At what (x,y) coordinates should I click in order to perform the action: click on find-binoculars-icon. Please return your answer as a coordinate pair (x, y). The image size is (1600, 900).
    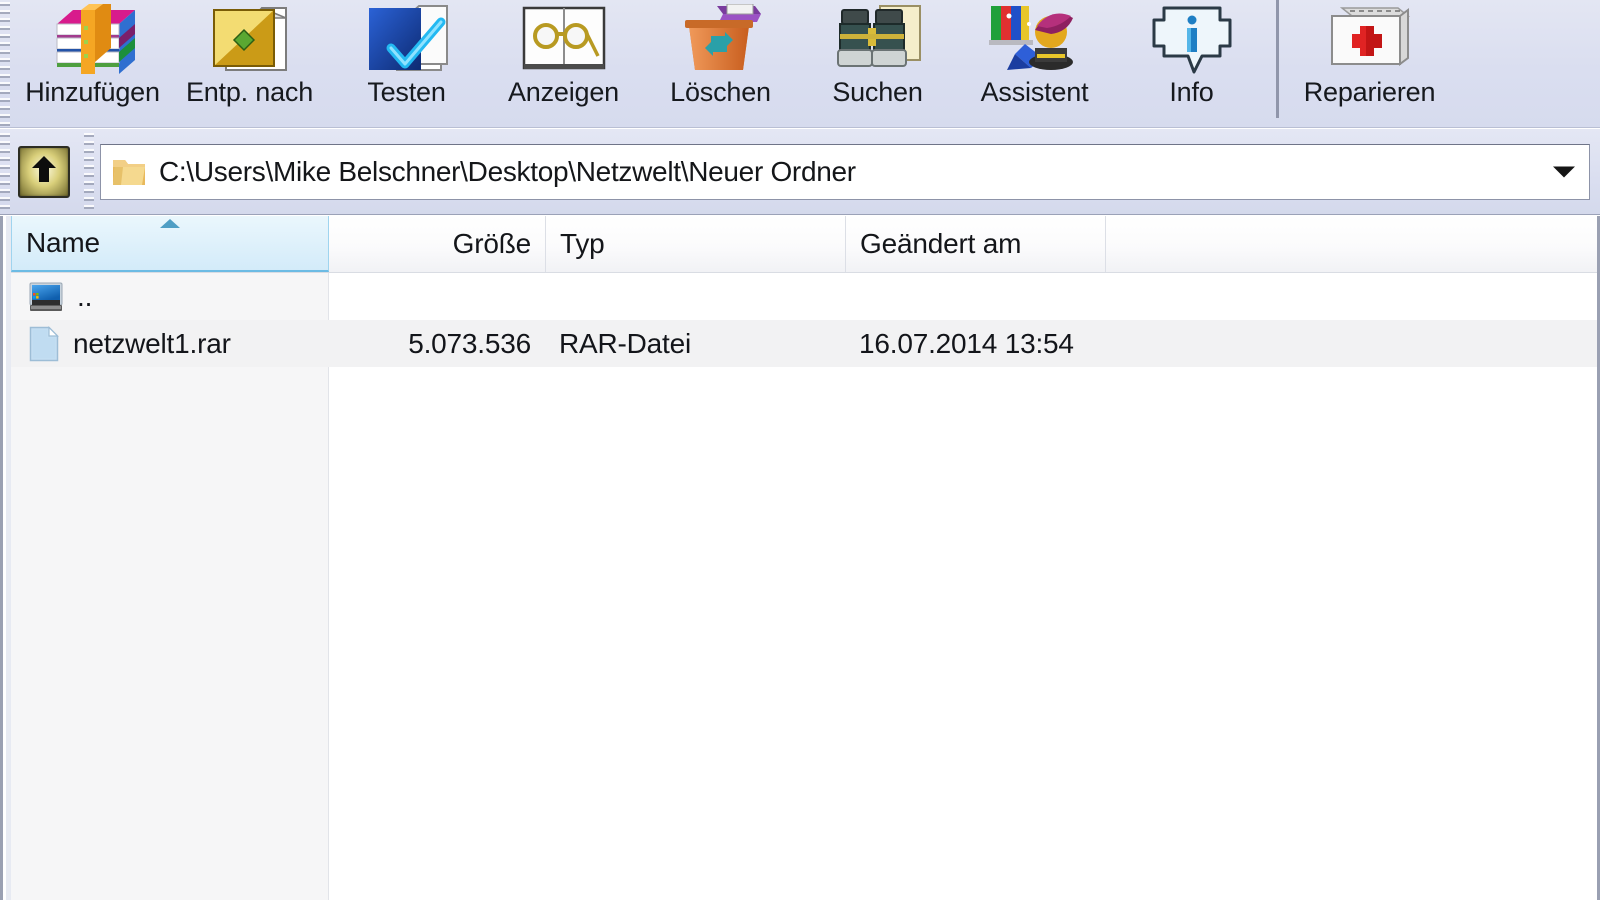
    Looking at the image, I should click on (878, 40).